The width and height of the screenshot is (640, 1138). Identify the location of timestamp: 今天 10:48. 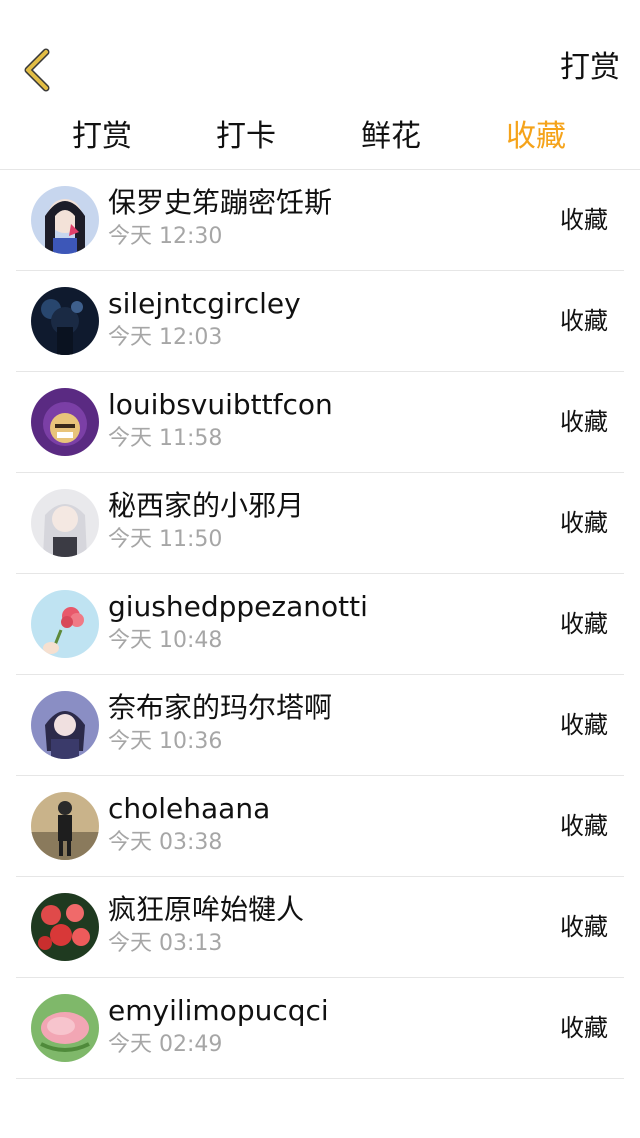
(165, 640).